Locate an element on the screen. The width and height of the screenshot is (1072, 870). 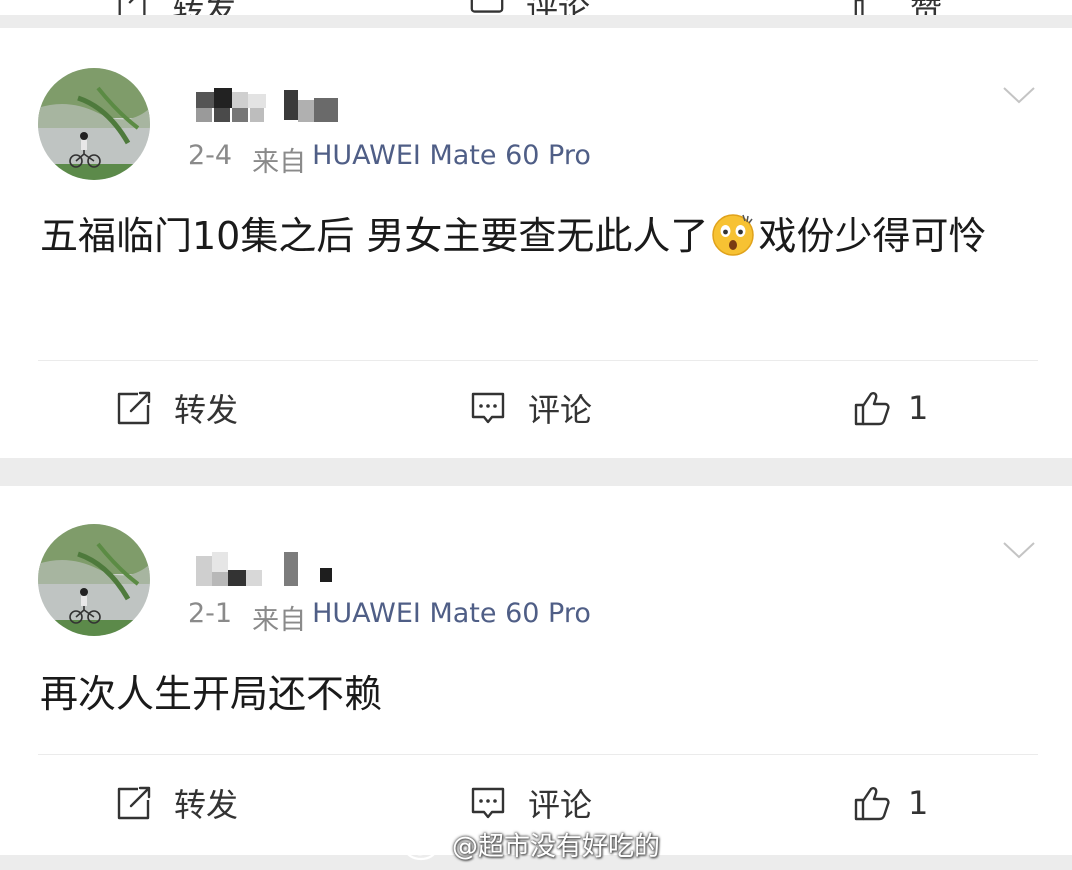
post-text-part-1: 五福临门10集之后 男女主要查无此人了 is located at coordinates (374, 236).